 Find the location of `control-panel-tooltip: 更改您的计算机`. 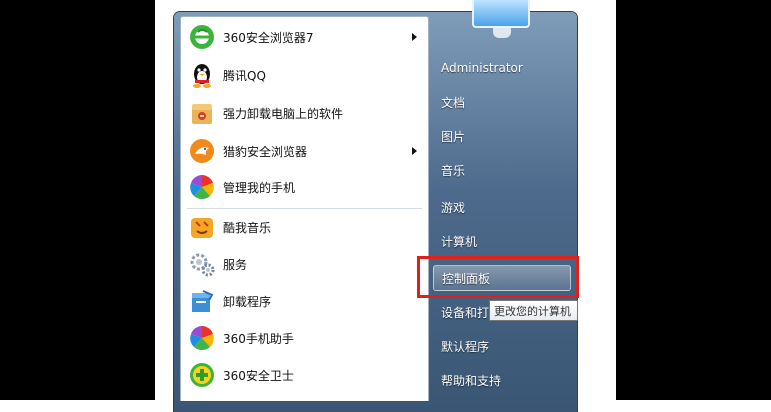

control-panel-tooltip: 更改您的计算机 is located at coordinates (533, 310).